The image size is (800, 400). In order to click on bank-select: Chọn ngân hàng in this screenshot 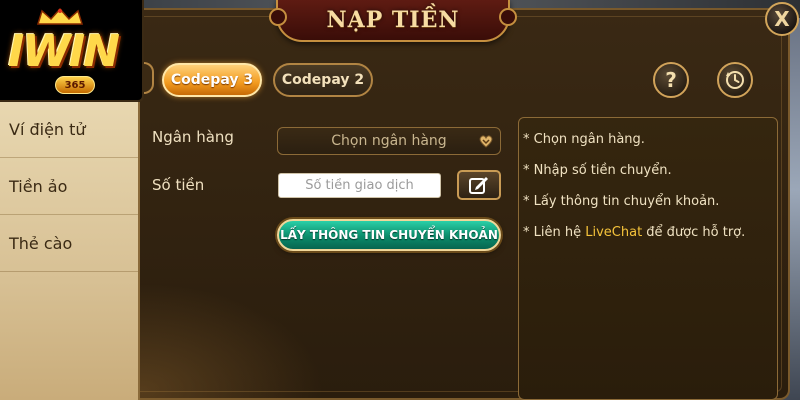, I will do `click(389, 141)`.